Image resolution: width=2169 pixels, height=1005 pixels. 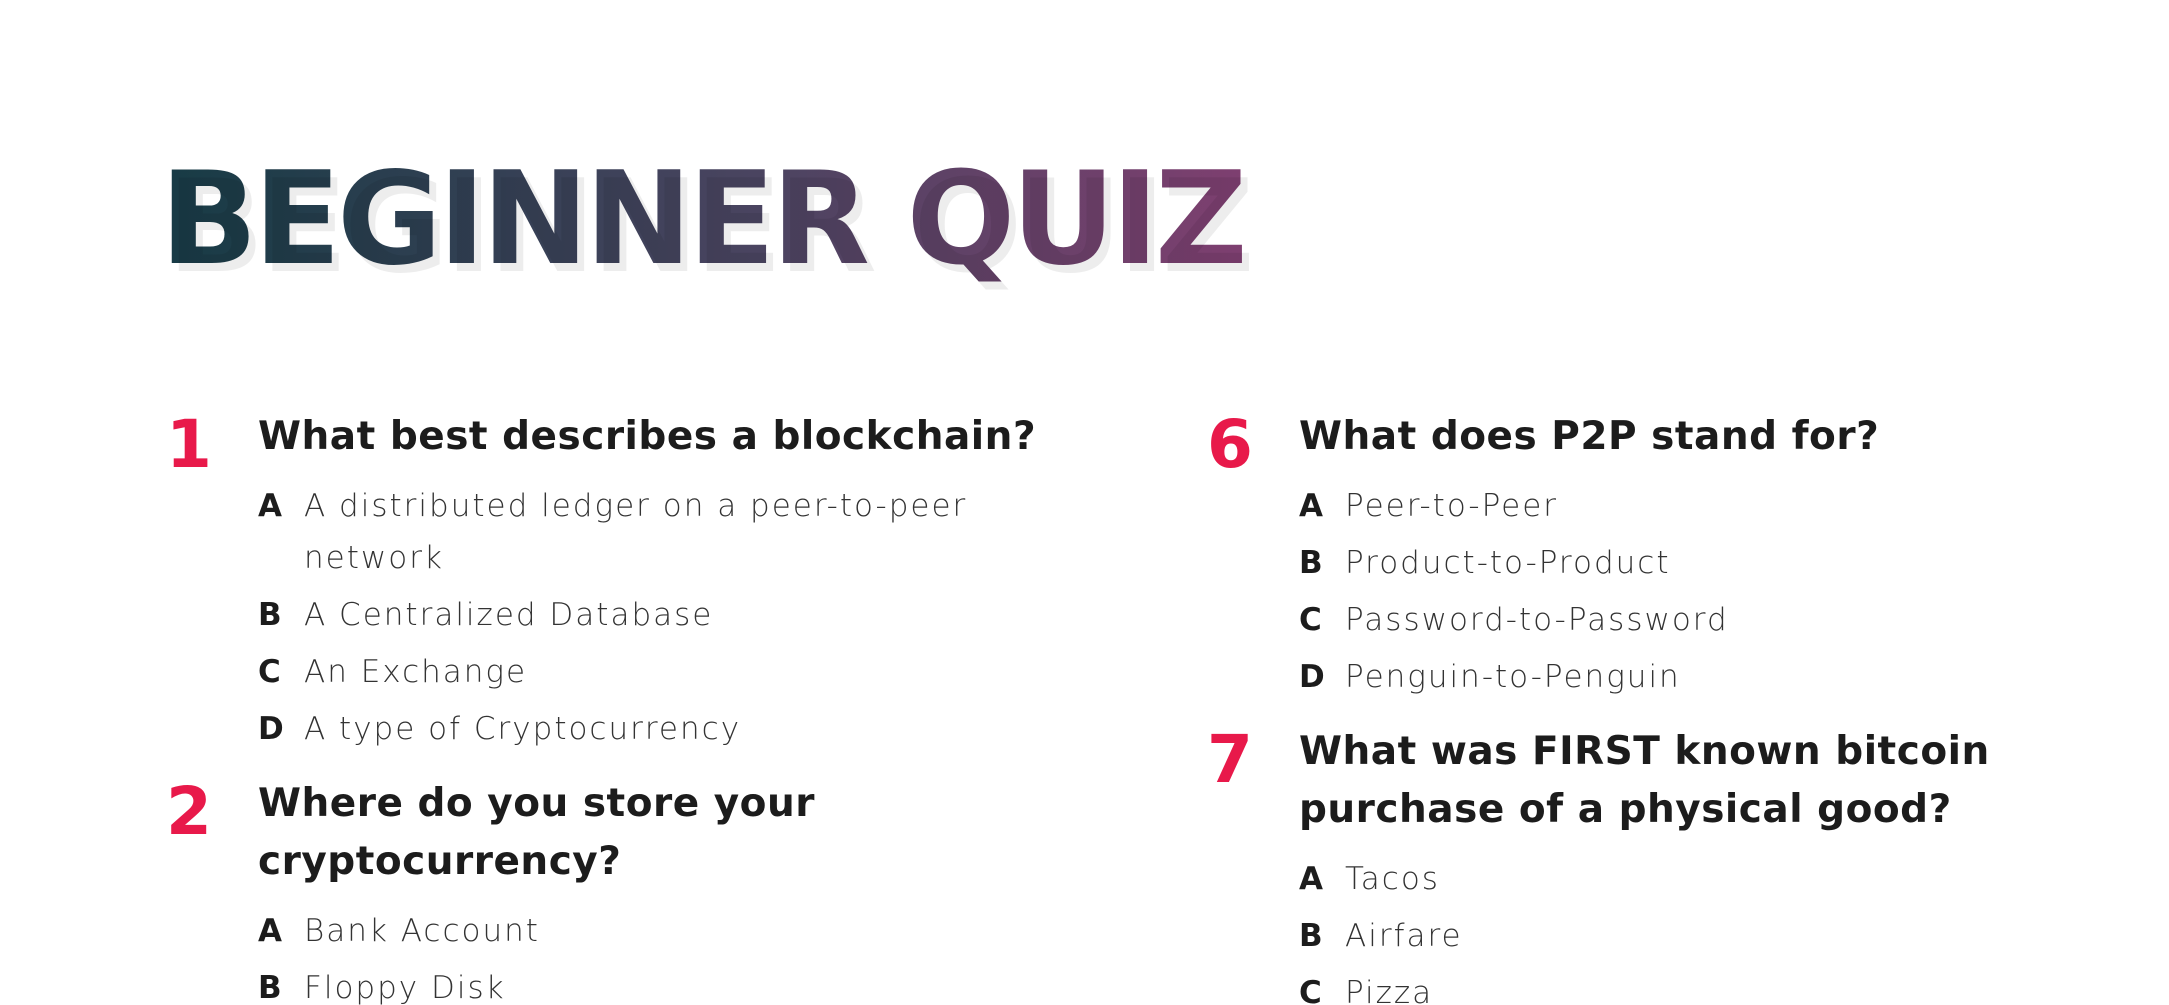 I want to click on option-text: Penguin-to-Penguin, so click(x=1513, y=677).